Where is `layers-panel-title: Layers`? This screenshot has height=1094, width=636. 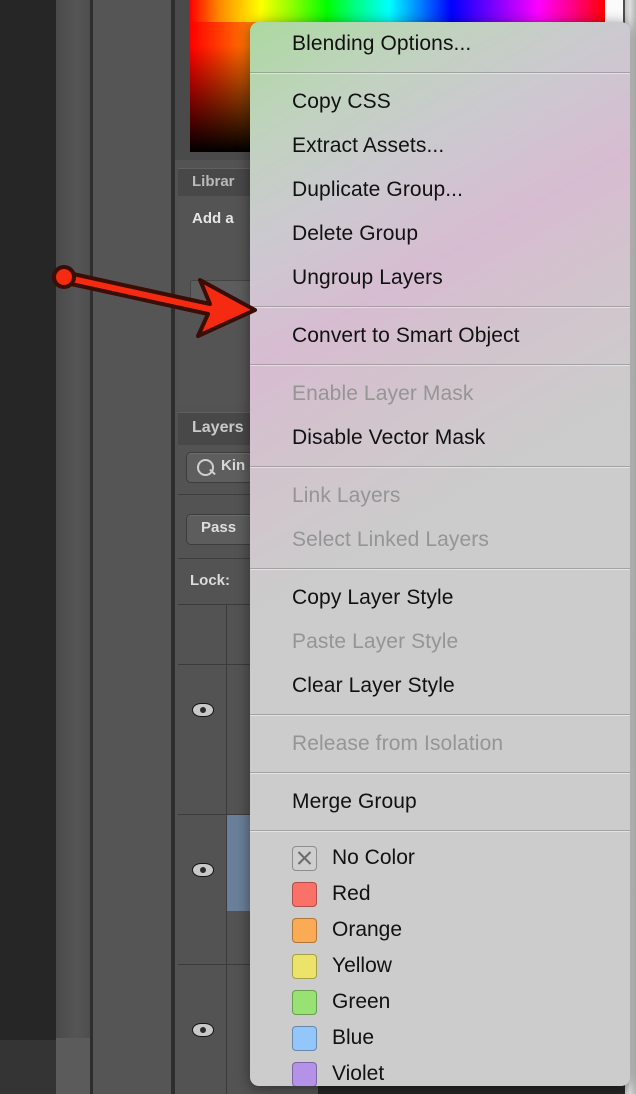
layers-panel-title: Layers is located at coordinates (218, 427).